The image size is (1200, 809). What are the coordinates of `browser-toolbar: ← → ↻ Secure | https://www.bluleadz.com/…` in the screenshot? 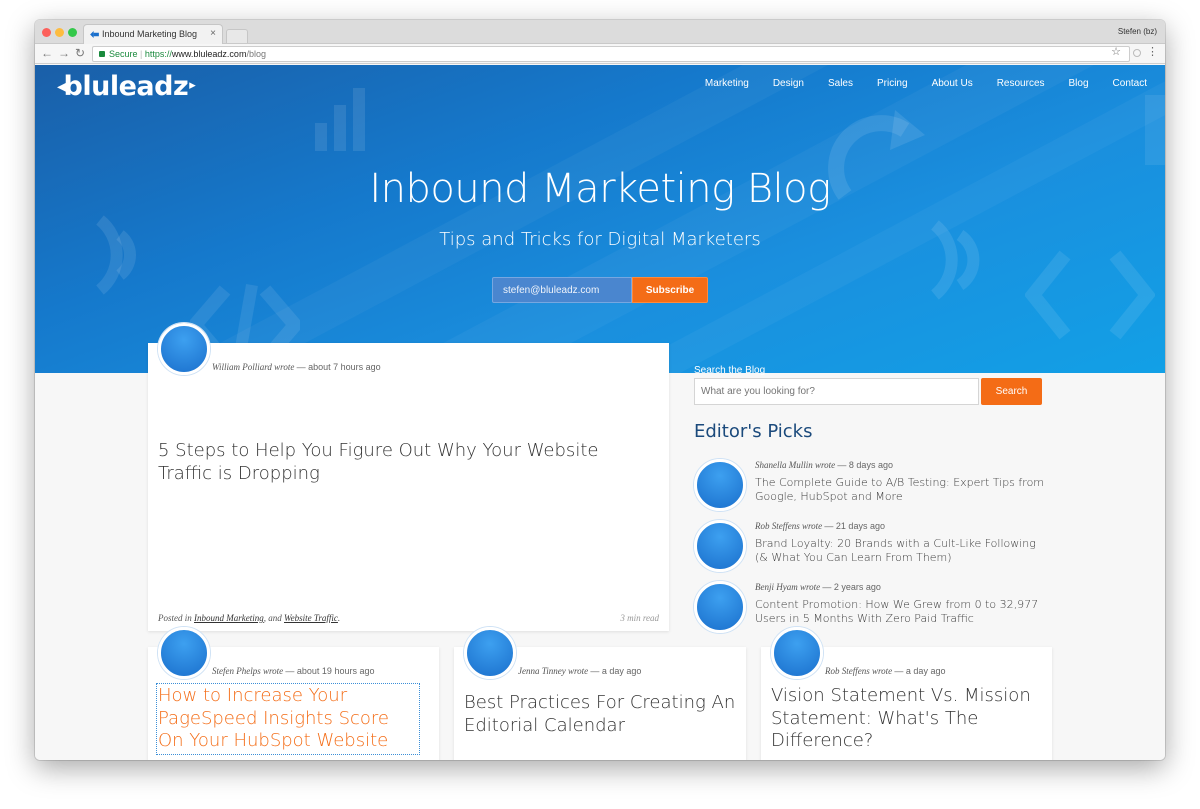 It's located at (600, 54).